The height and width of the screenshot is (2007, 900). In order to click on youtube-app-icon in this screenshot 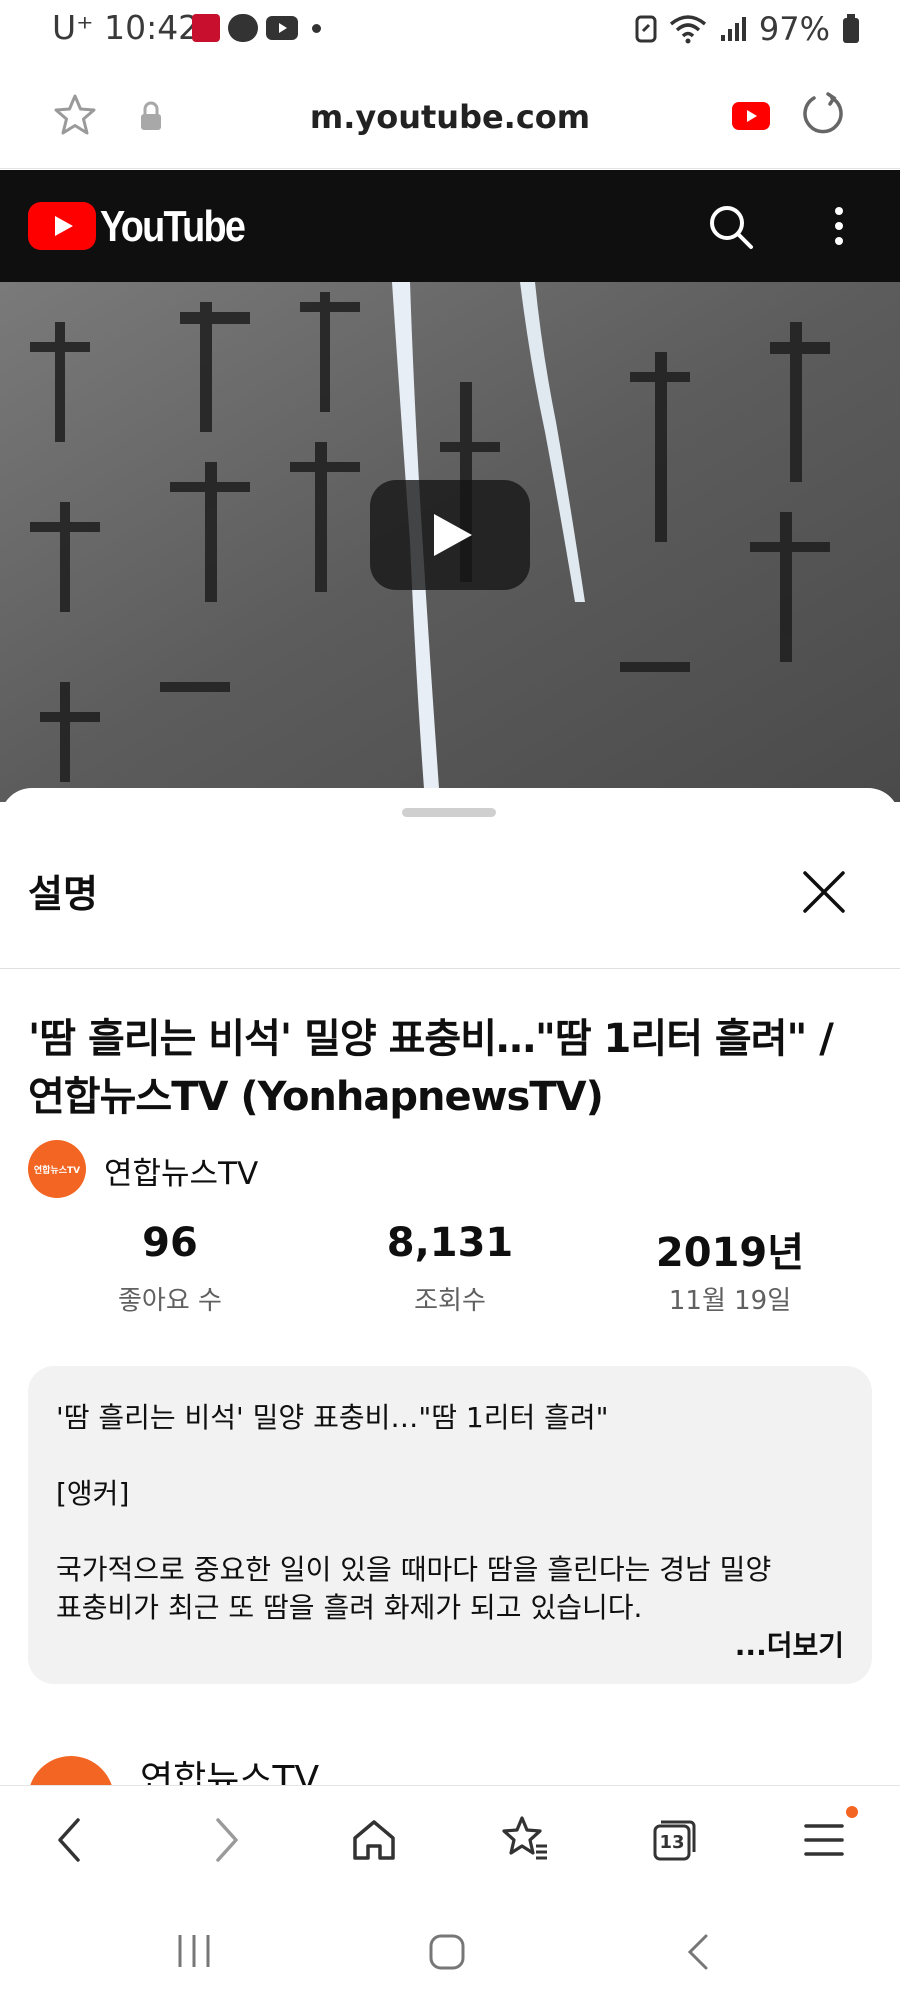, I will do `click(751, 116)`.